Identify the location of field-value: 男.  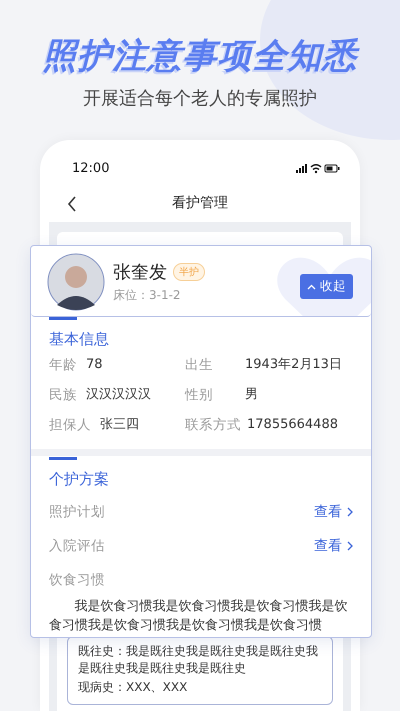
(251, 395).